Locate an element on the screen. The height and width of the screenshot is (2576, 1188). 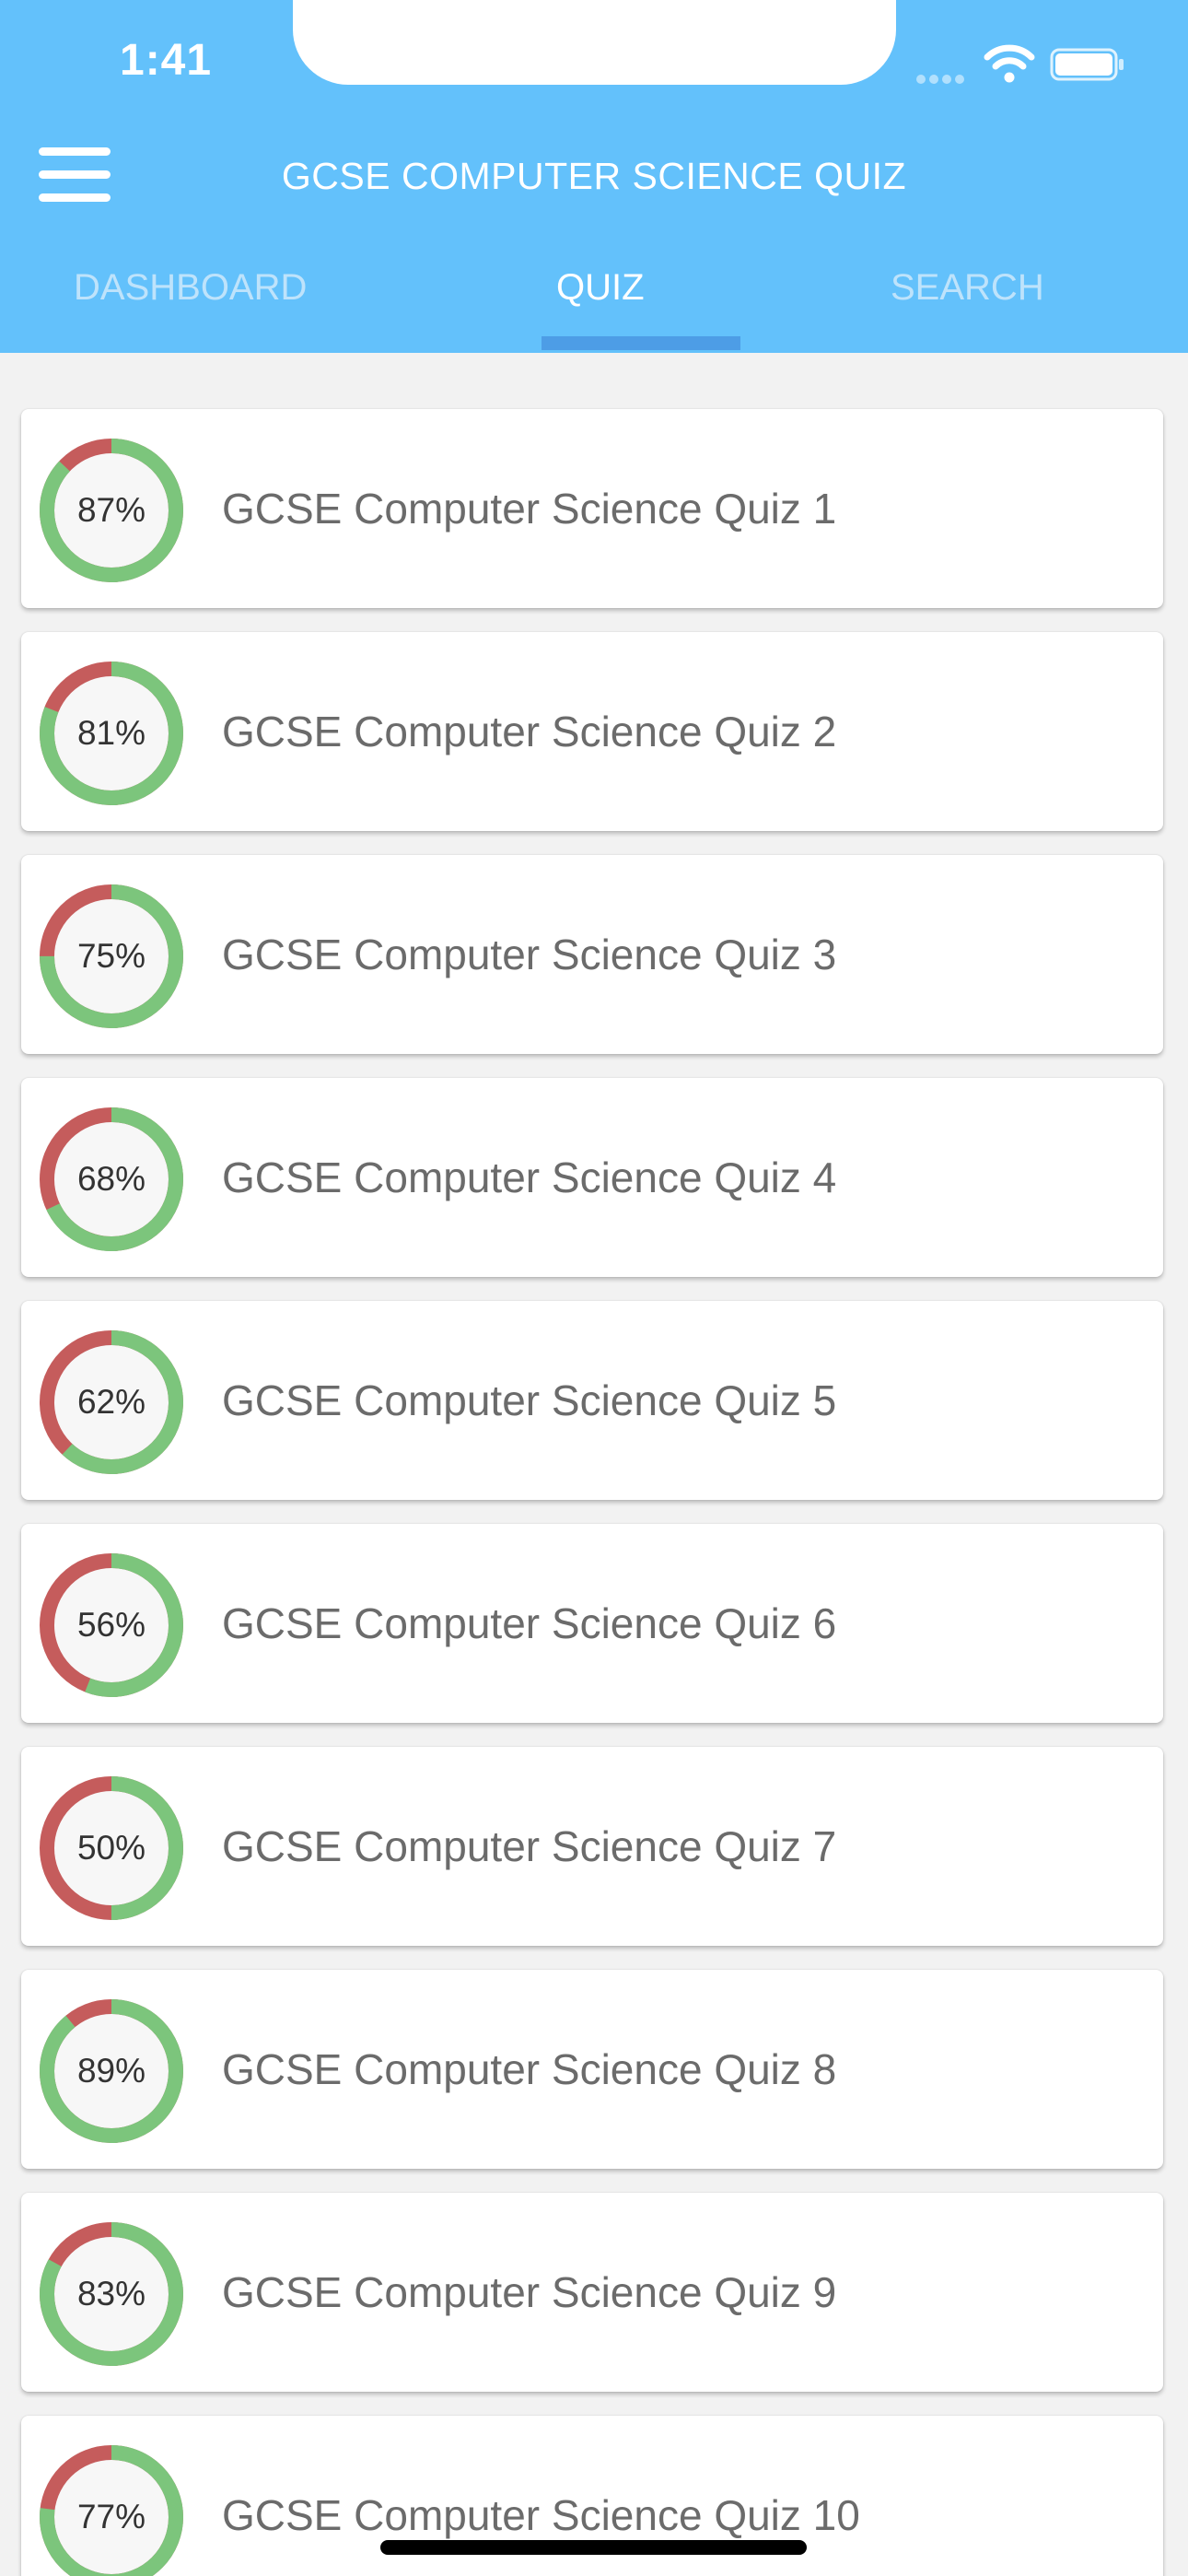
quiz-list-item: 56% GCSE Computer Science Quiz 6 is located at coordinates (592, 1623).